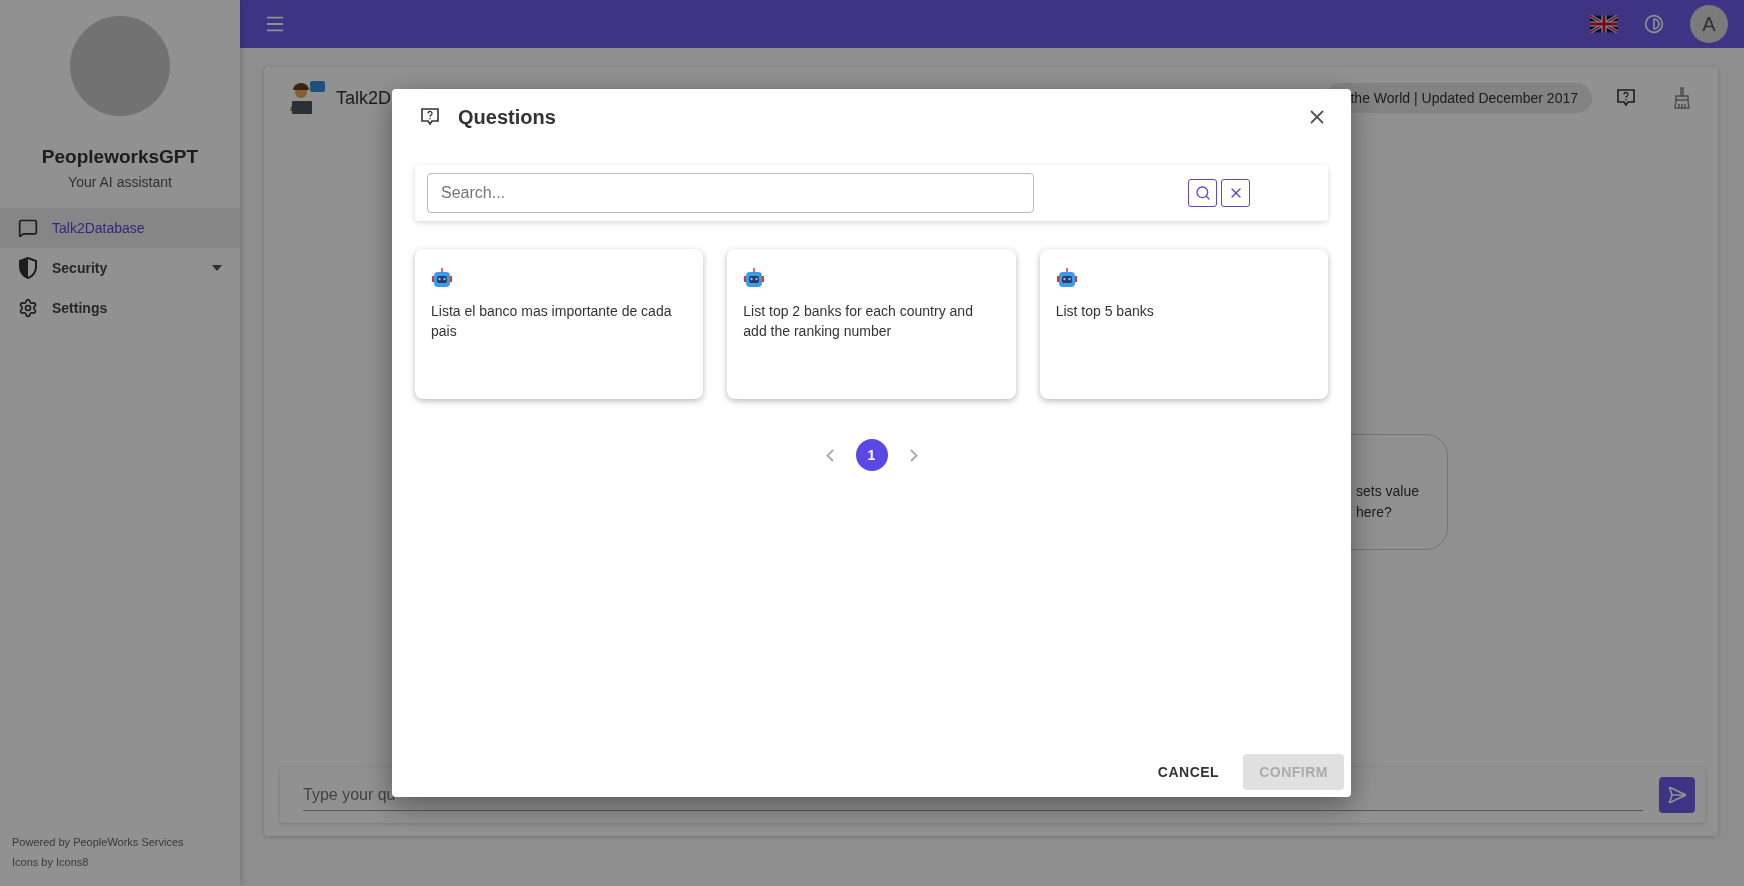 Image resolution: width=1744 pixels, height=886 pixels. I want to click on clear-button, so click(1235, 193).